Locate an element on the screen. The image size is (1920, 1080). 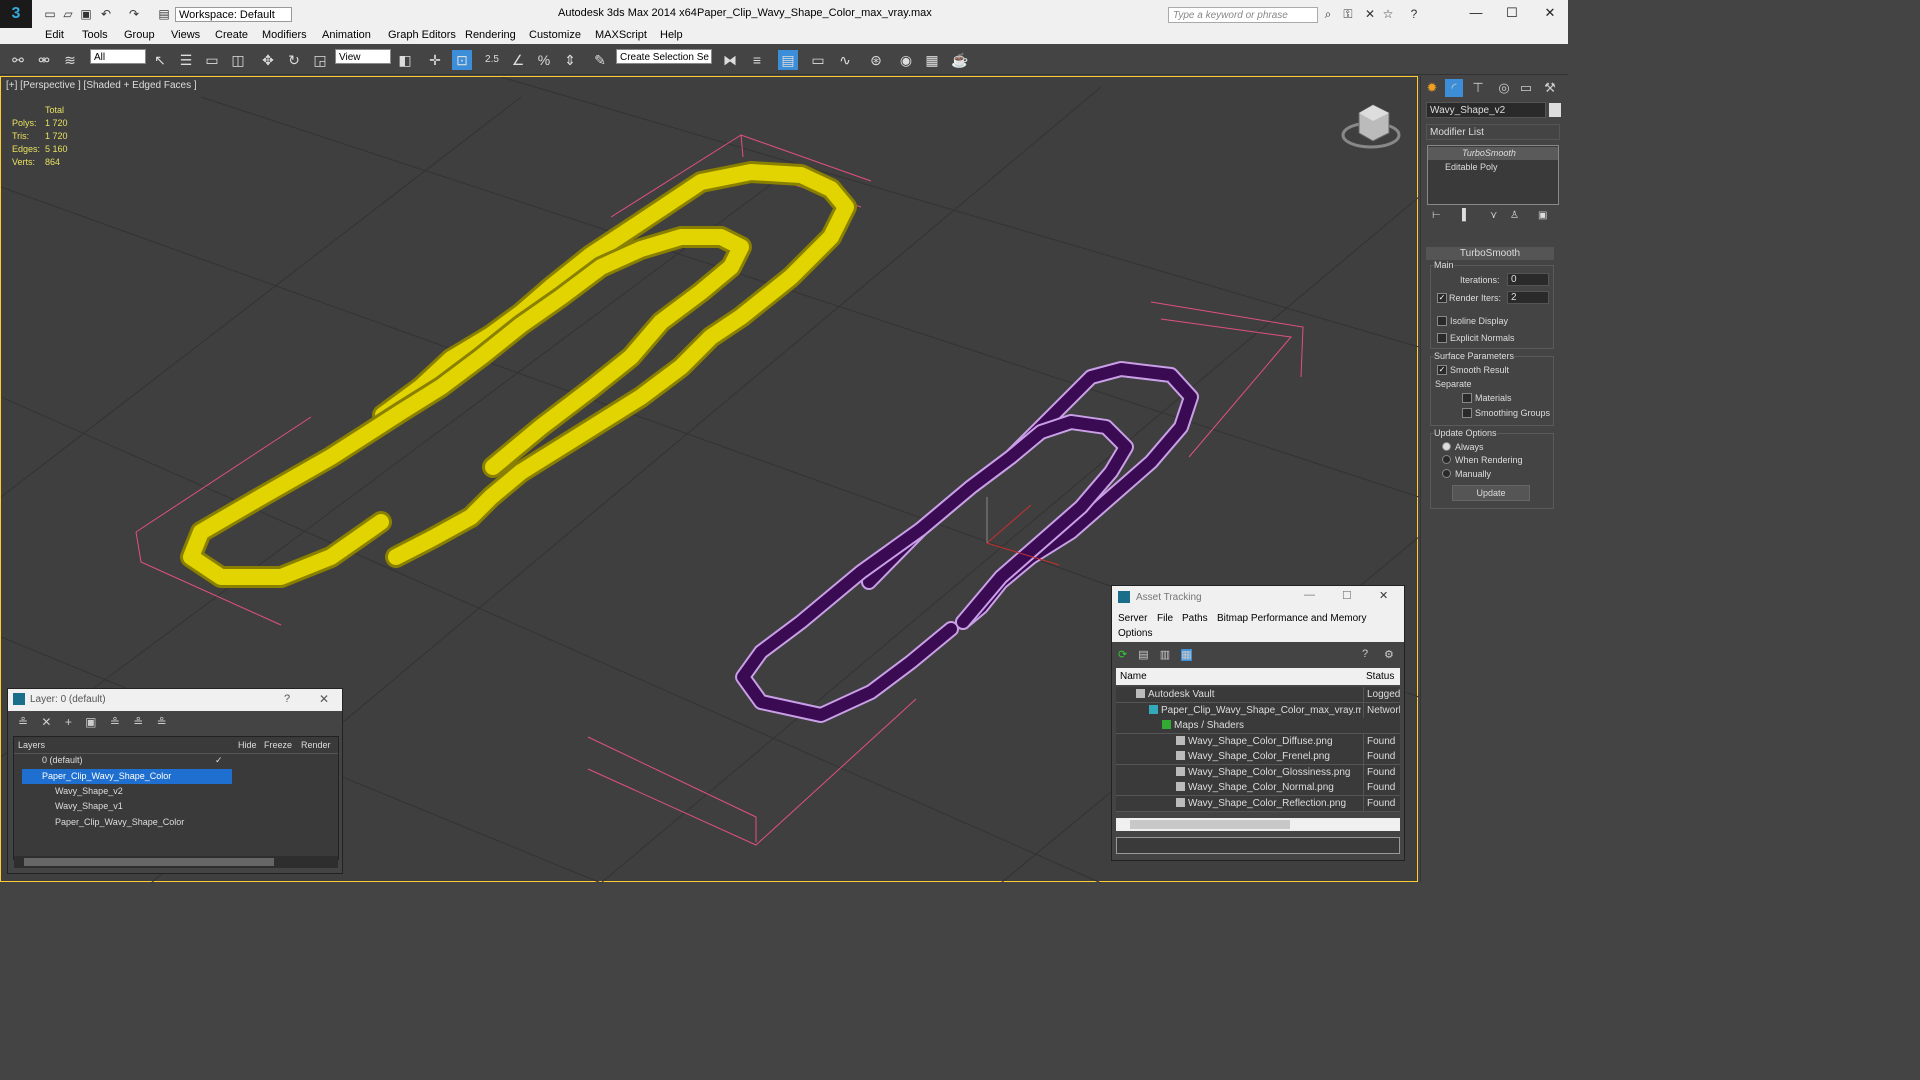
key-icon: ⚿ is located at coordinates (1348, 14).